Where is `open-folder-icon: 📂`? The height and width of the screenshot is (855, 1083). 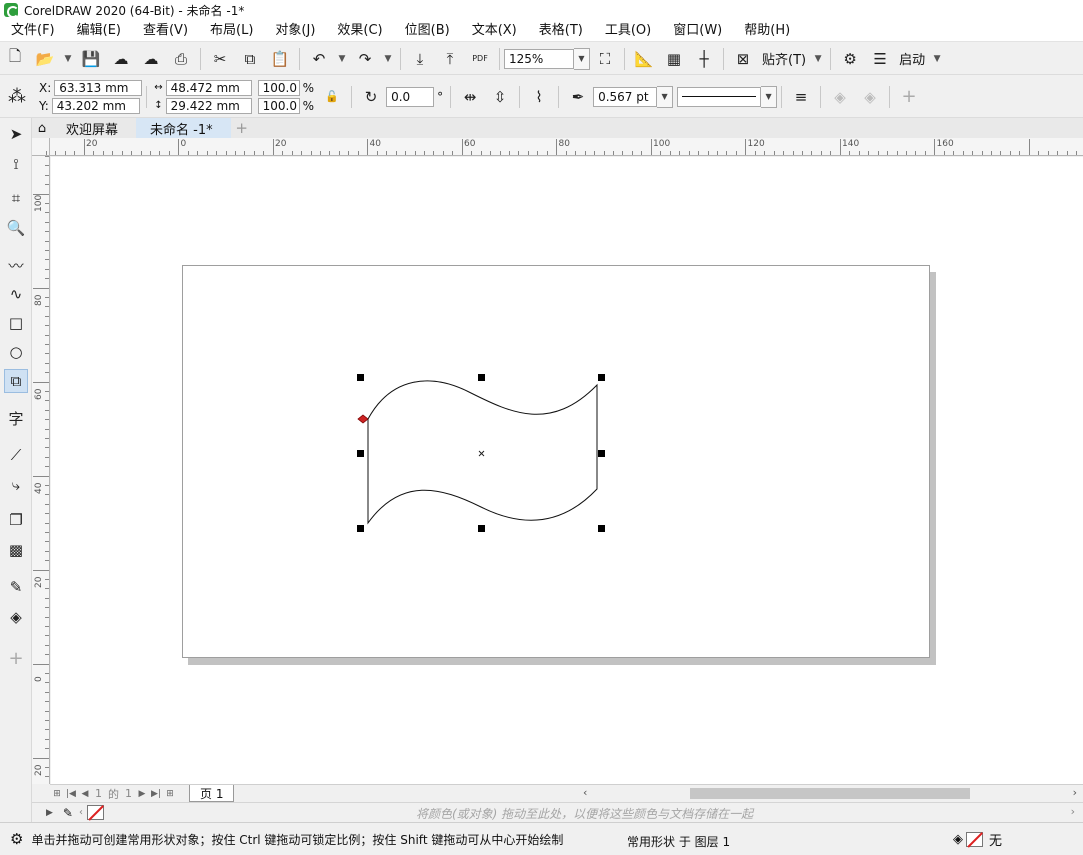
open-folder-icon: 📂 is located at coordinates (45, 59).